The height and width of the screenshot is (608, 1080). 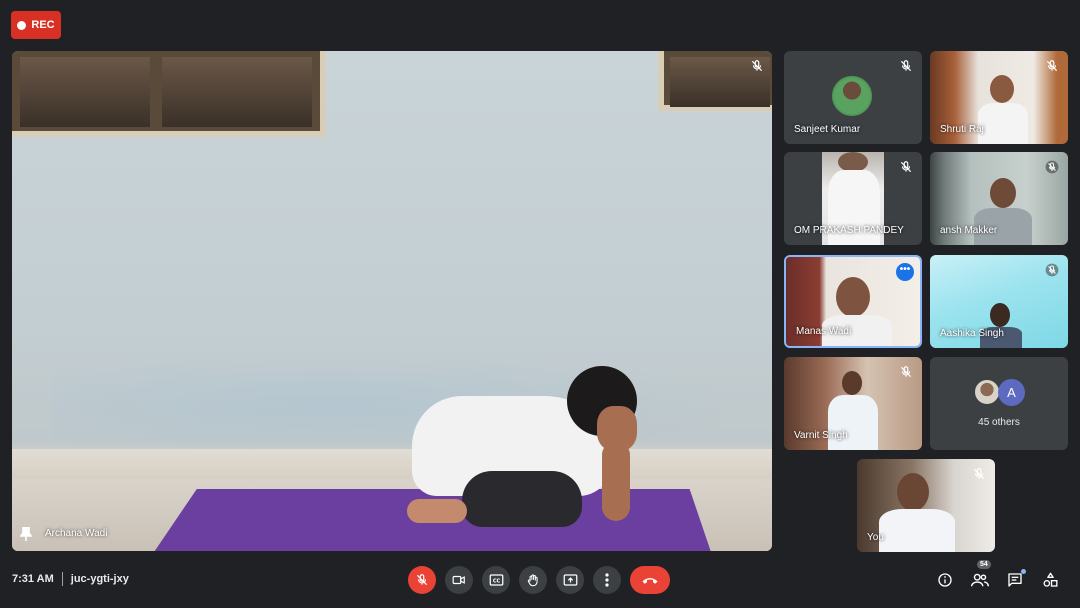 What do you see at coordinates (999, 198) in the screenshot?
I see `participant-tile: ansh Makker` at bounding box center [999, 198].